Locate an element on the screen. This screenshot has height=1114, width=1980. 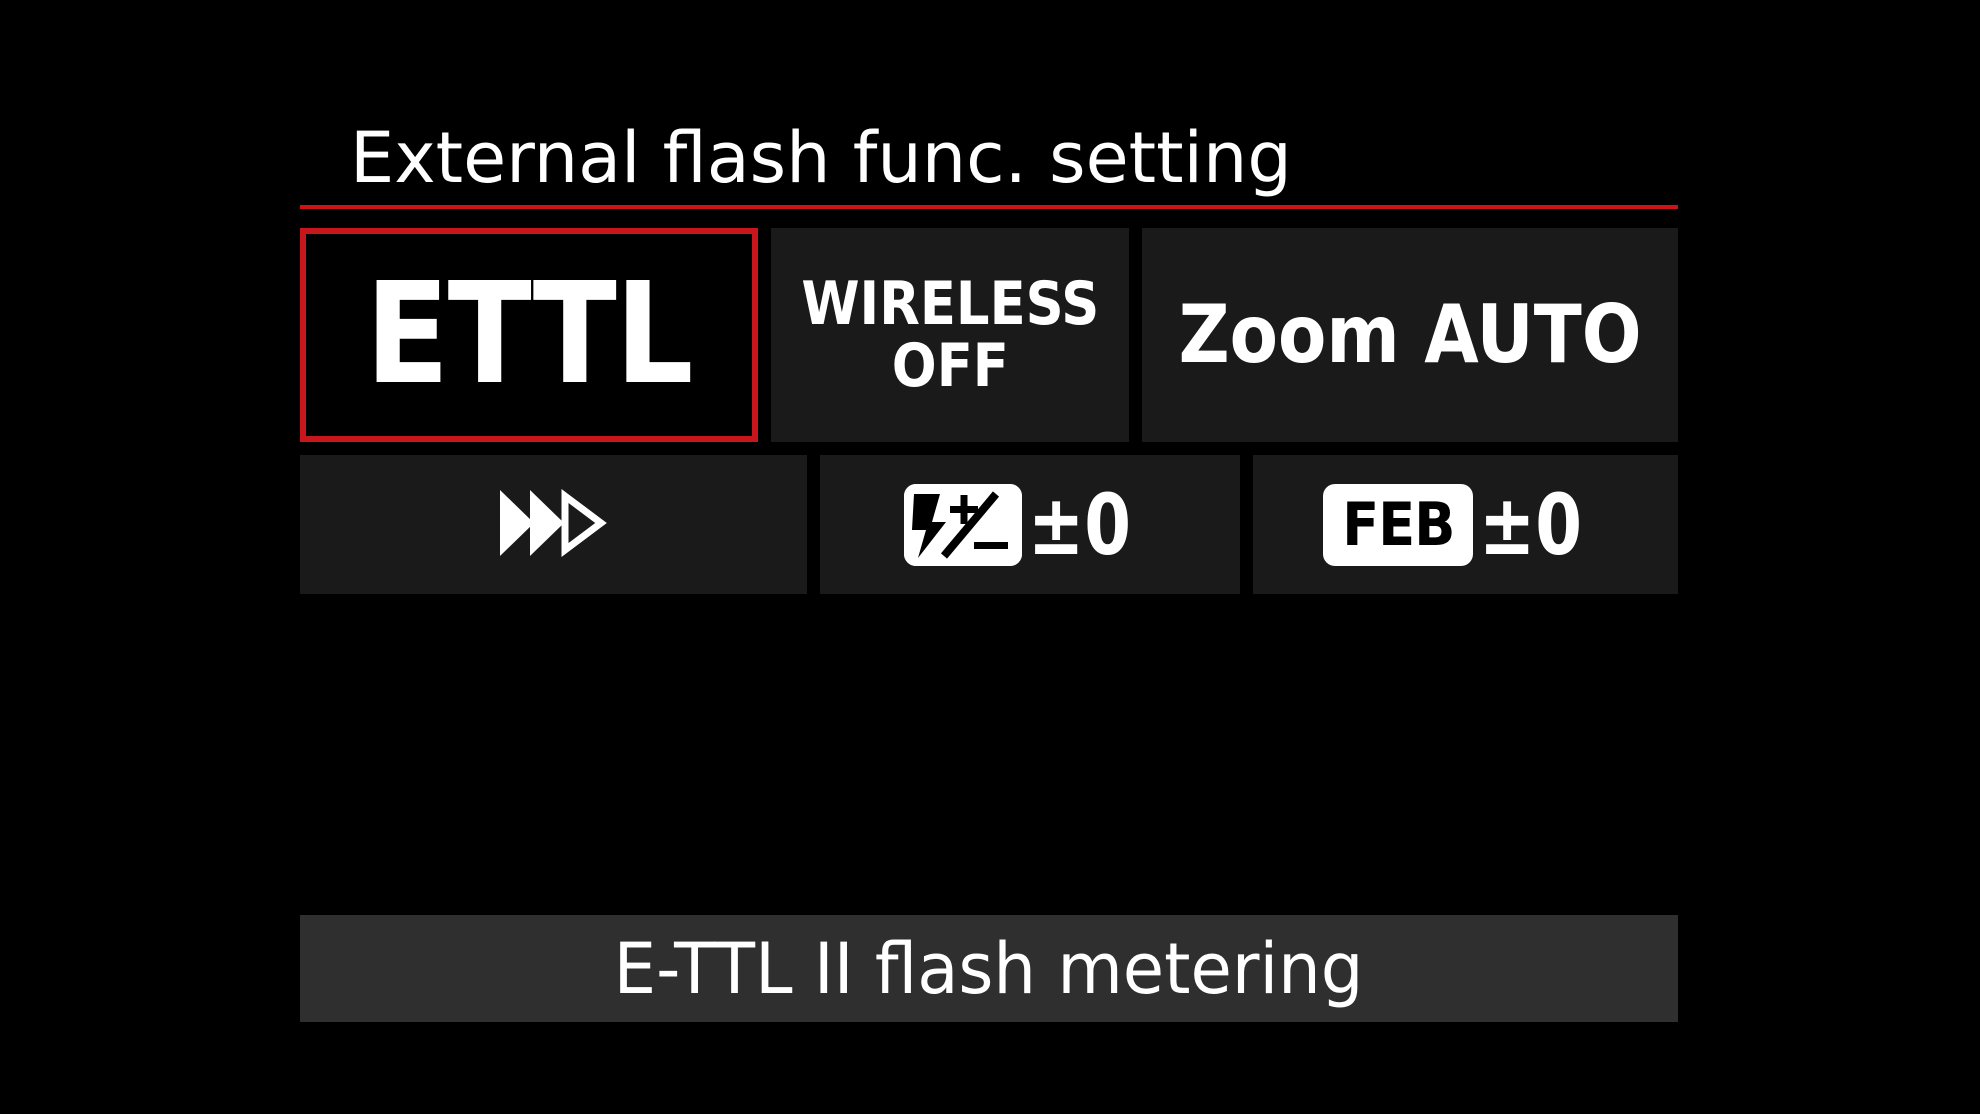
feb-badge-label: FEB is located at coordinates (1398, 524).